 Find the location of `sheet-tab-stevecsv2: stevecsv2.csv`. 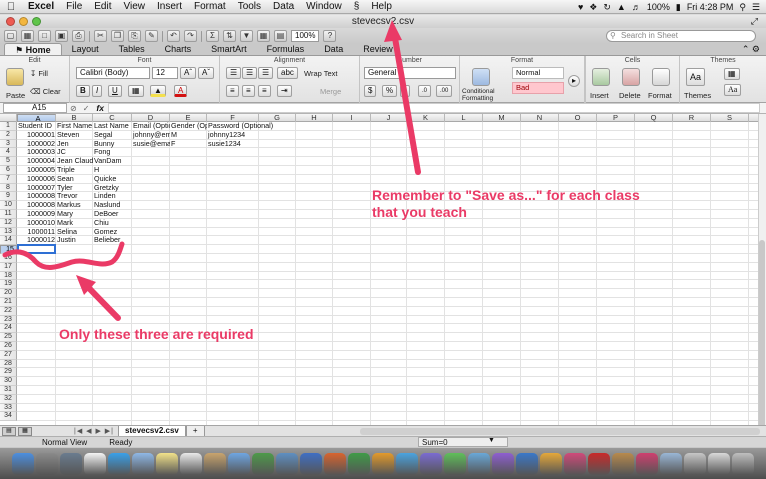

sheet-tab-stevecsv2: stevecsv2.csv is located at coordinates (152, 431).